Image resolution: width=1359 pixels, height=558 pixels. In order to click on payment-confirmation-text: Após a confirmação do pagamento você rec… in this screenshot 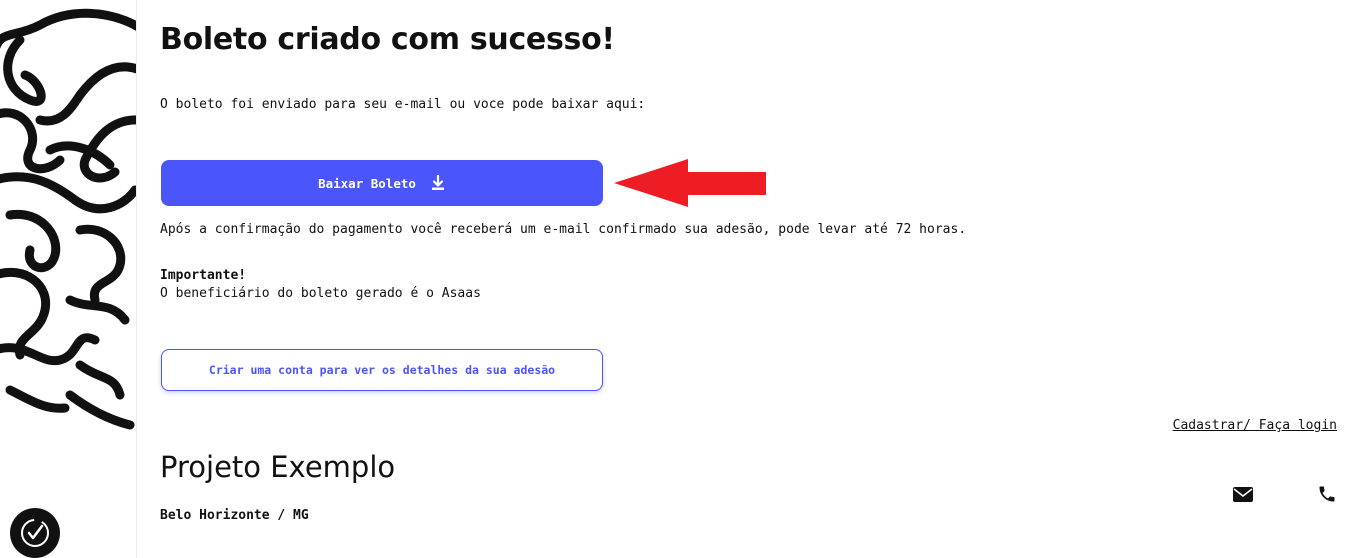, I will do `click(563, 229)`.